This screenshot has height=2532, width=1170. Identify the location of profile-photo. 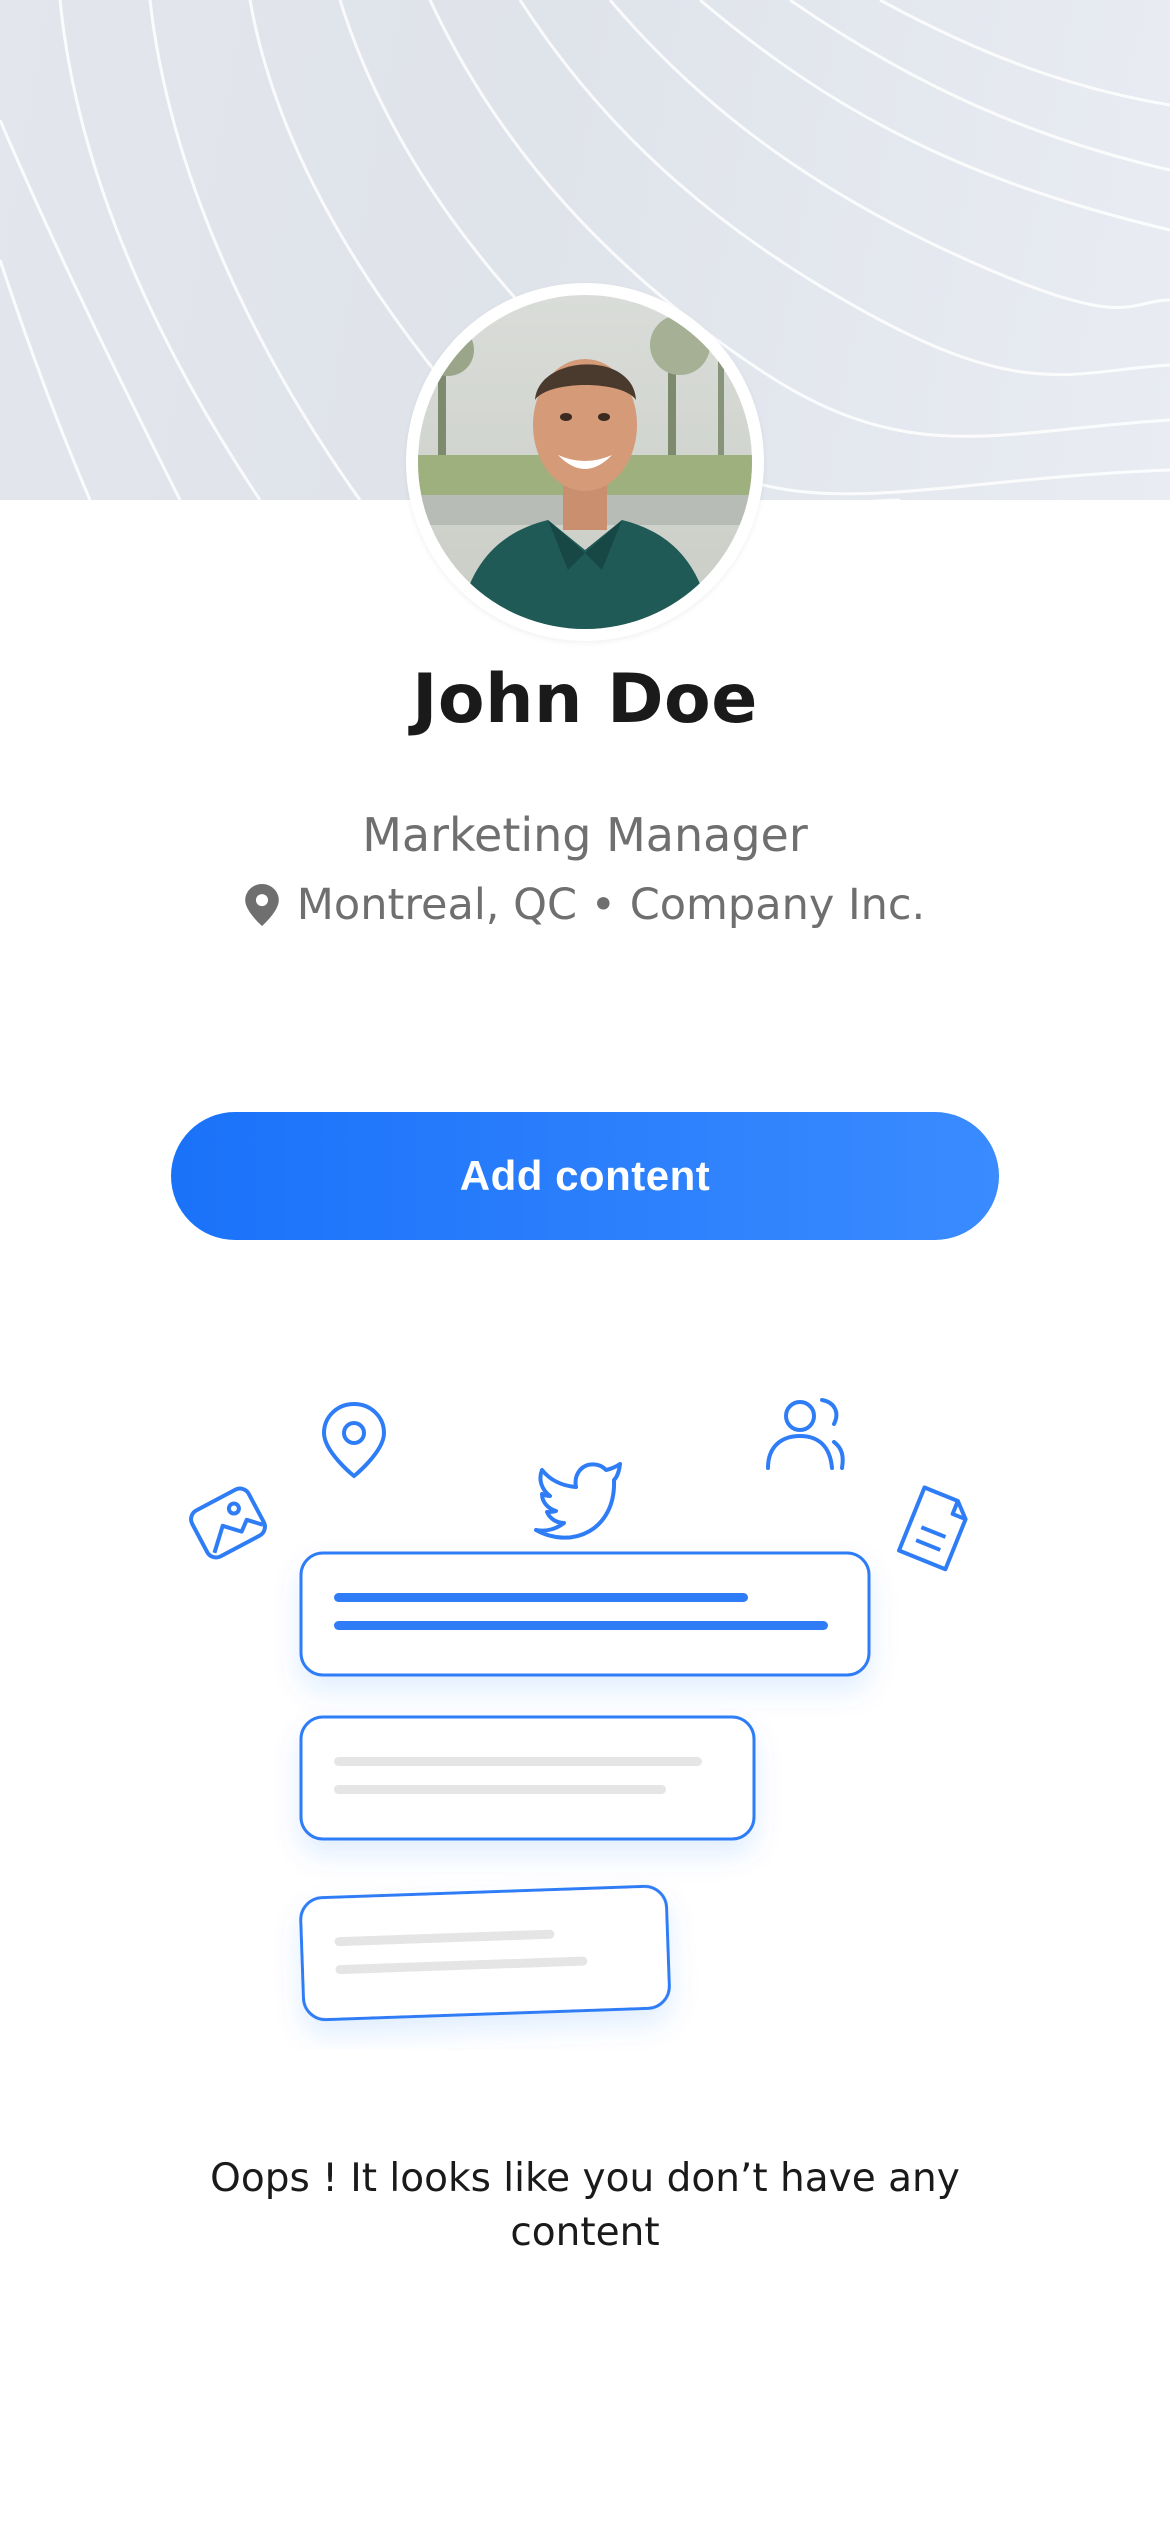
(585, 462).